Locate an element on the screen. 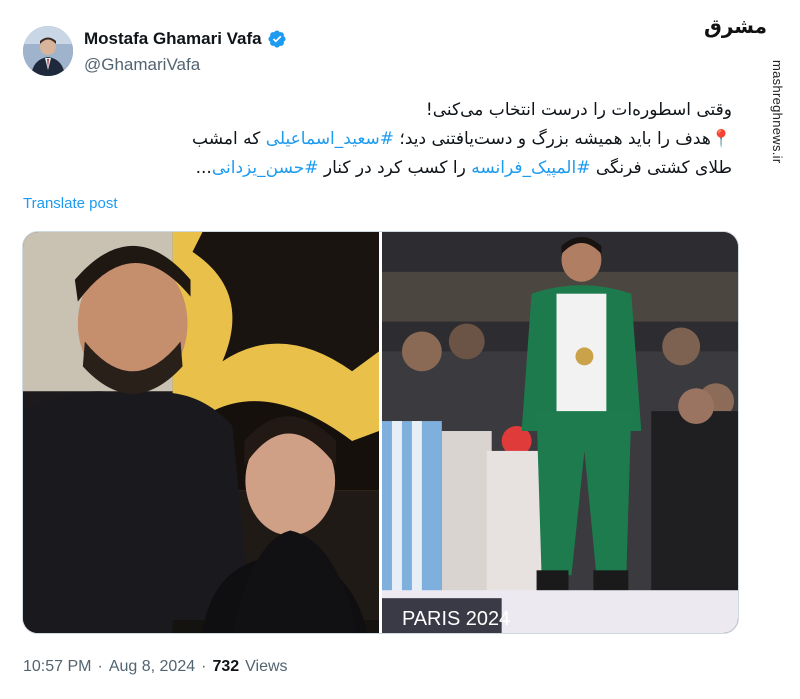  post-meta: 10:57 PM · Aug 8, 2024 · 732 Views is located at coordinates (155, 667).